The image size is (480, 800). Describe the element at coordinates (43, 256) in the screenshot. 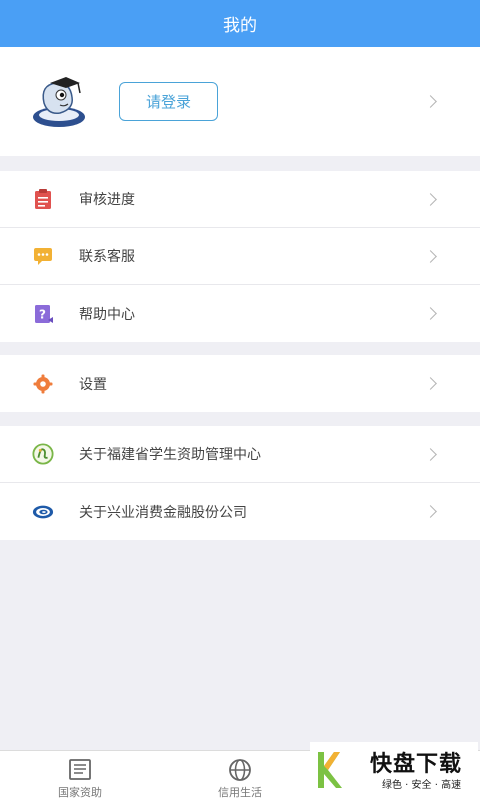

I see `chat-bubble-icon` at that location.